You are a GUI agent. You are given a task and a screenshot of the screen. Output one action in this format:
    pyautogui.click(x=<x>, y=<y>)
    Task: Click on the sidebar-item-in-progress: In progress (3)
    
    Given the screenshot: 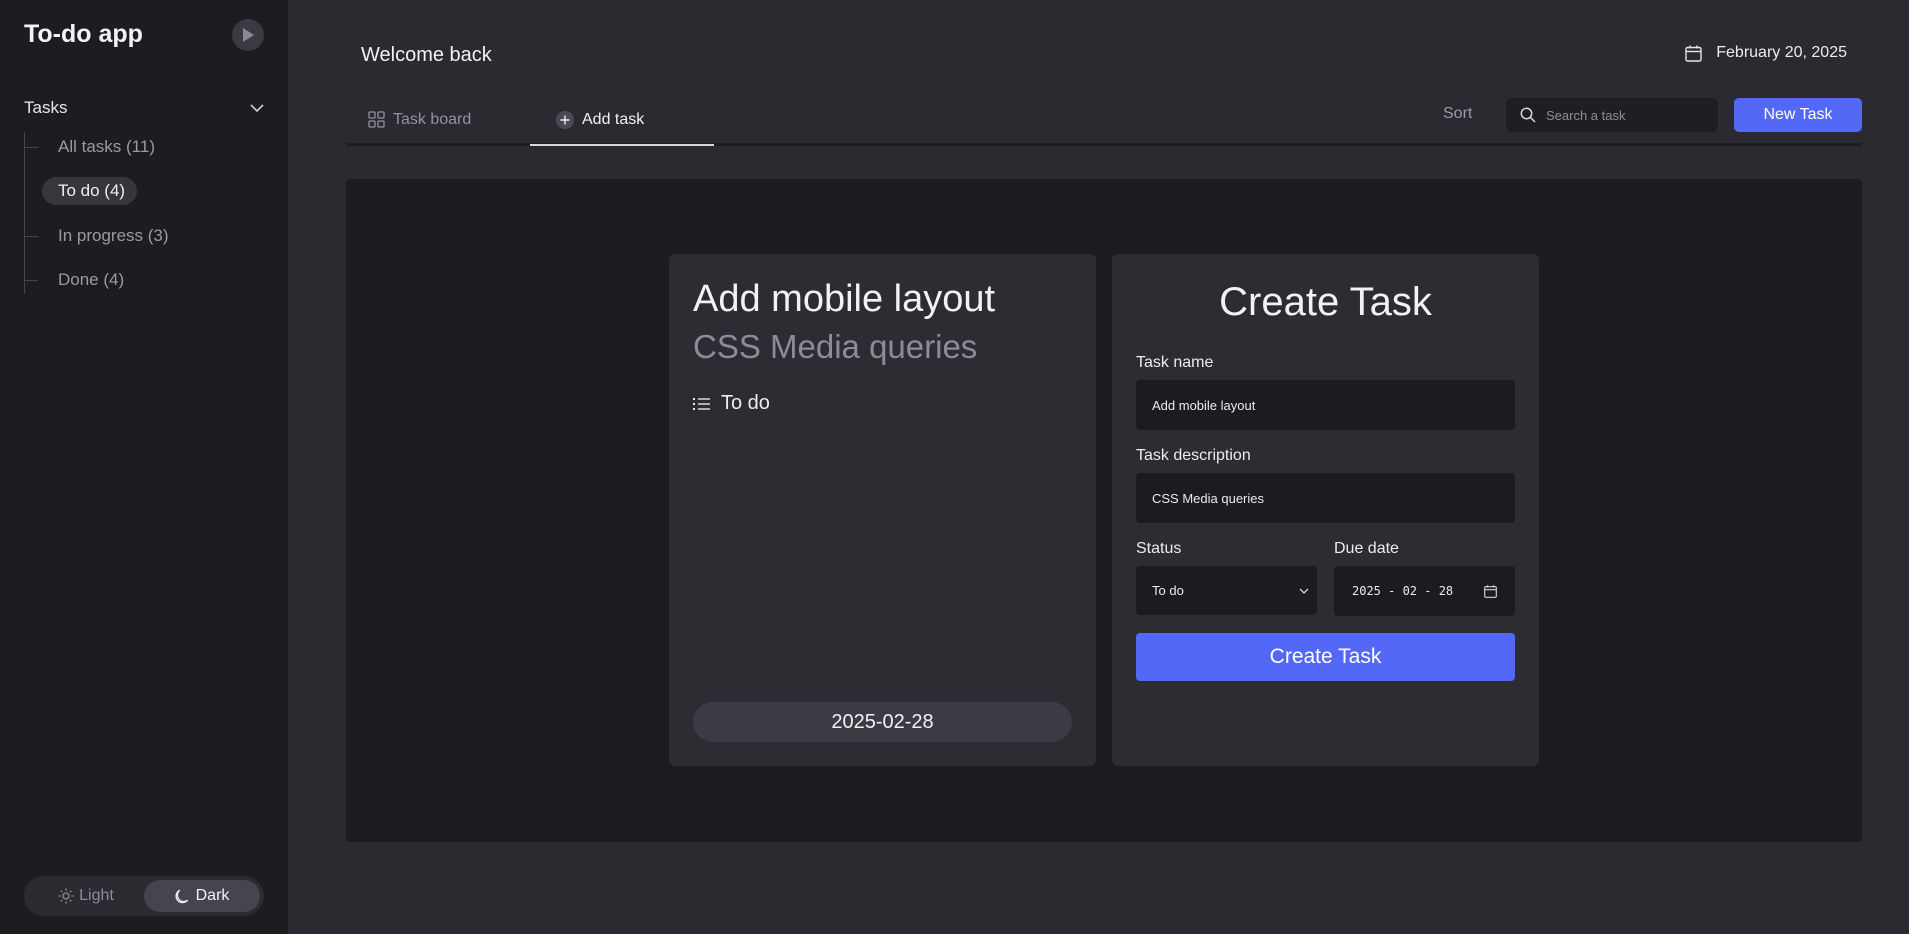 What is the action you would take?
    pyautogui.click(x=144, y=236)
    